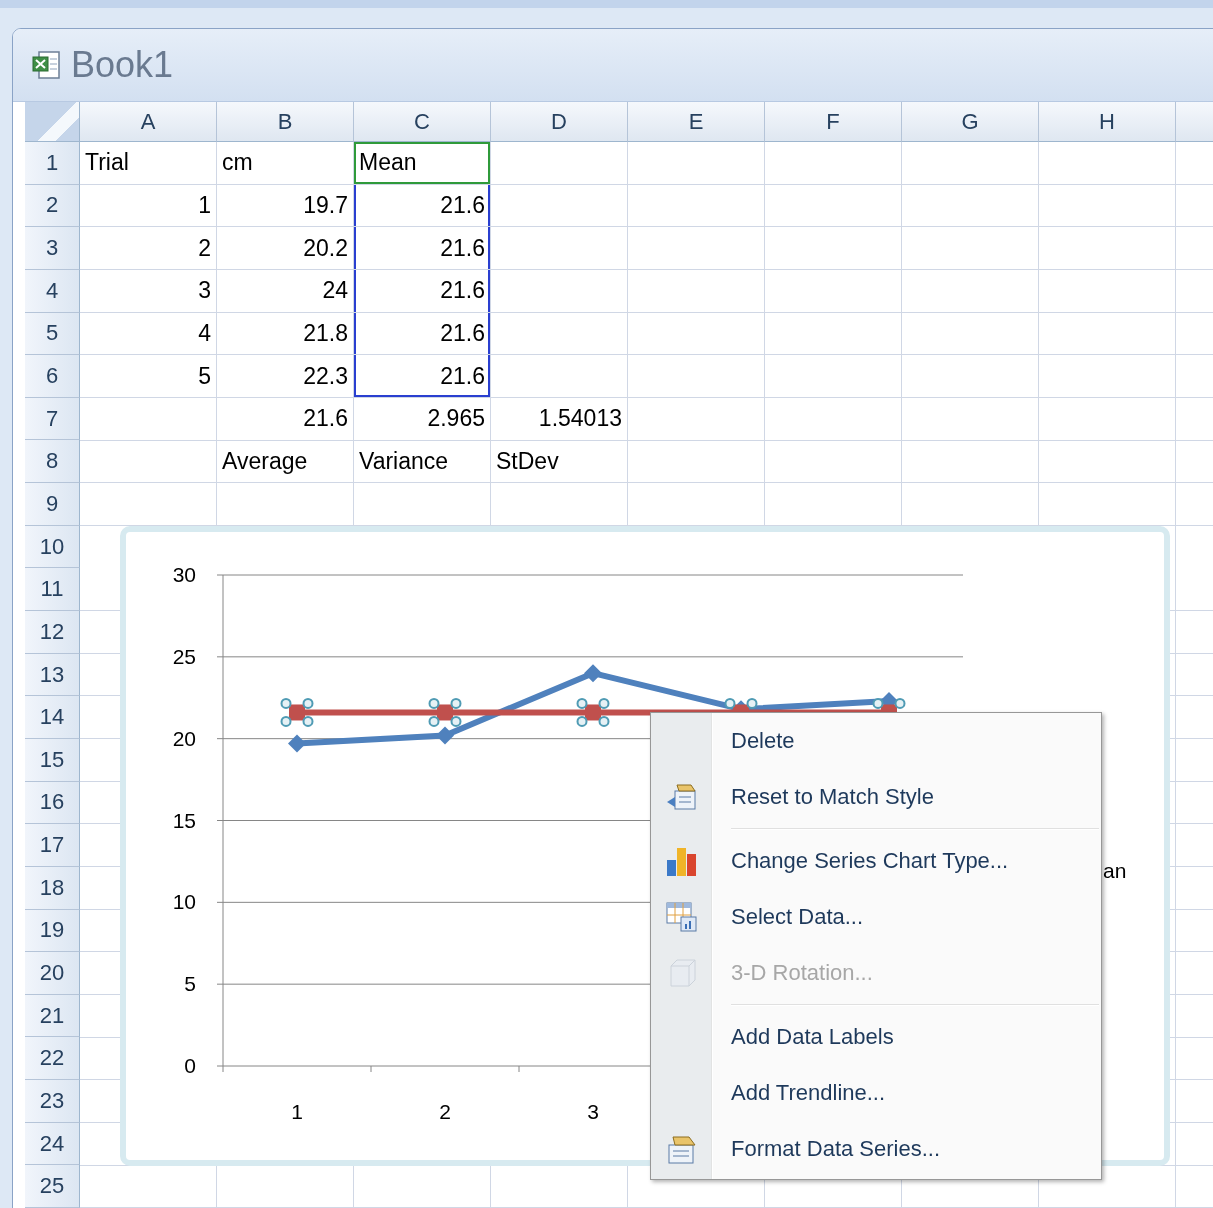  What do you see at coordinates (52, 291) in the screenshot?
I see `row-header: 4` at bounding box center [52, 291].